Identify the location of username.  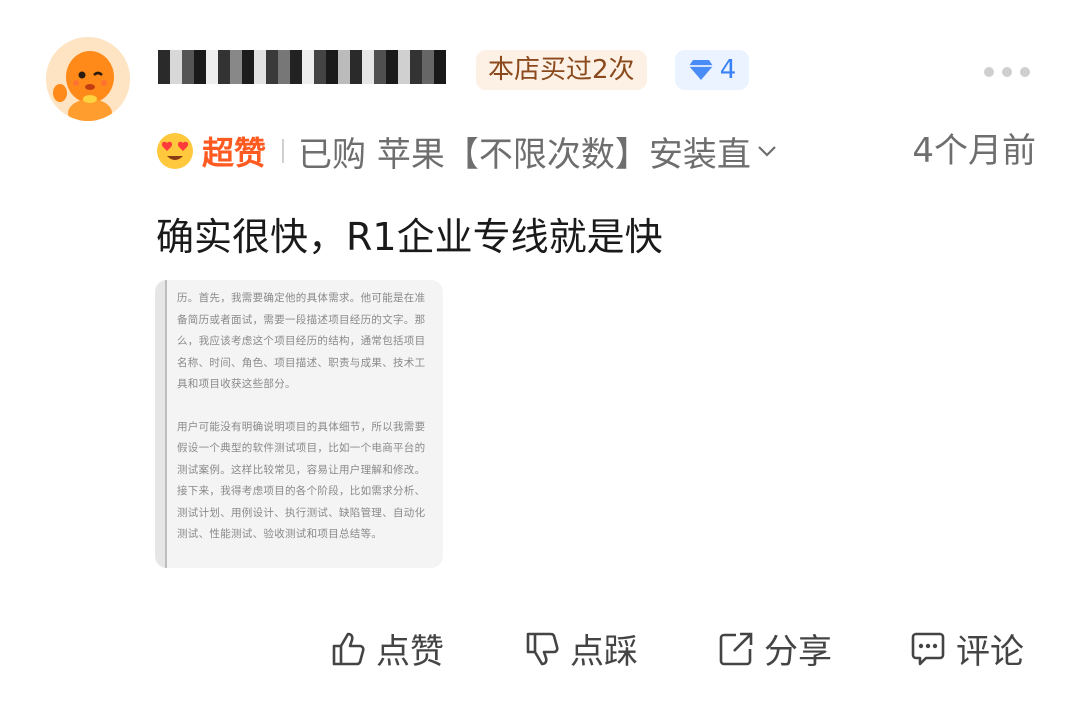
(308, 67).